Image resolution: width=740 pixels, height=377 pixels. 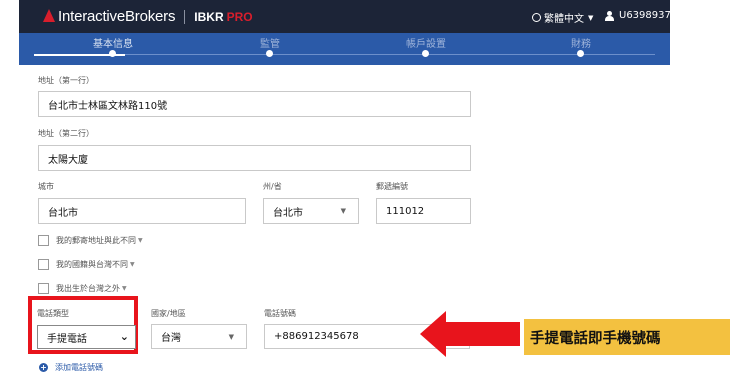 What do you see at coordinates (288, 213) in the screenshot?
I see `state-value: 台北市` at bounding box center [288, 213].